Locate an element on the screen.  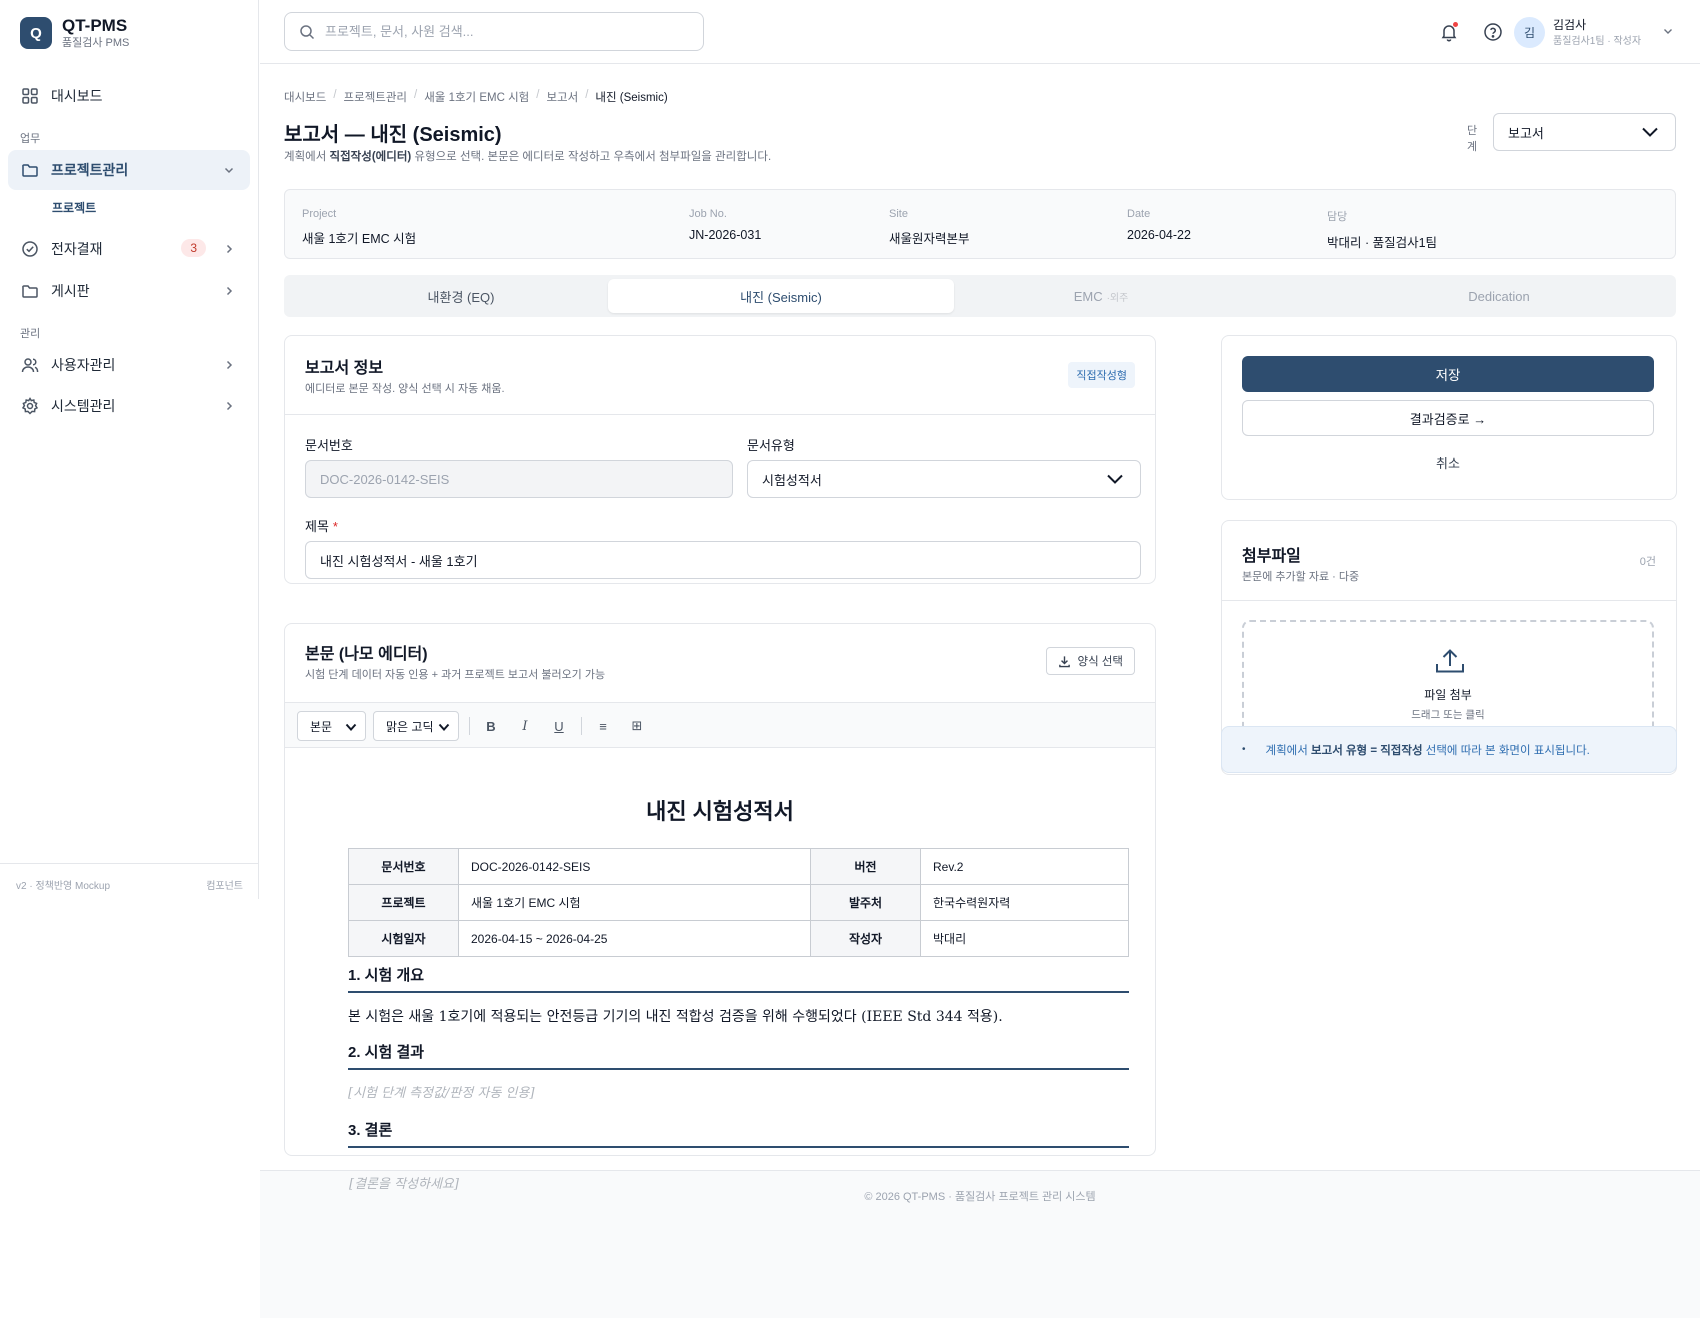
breadcrumb-current: 내진 (Seismic) is located at coordinates (631, 98).